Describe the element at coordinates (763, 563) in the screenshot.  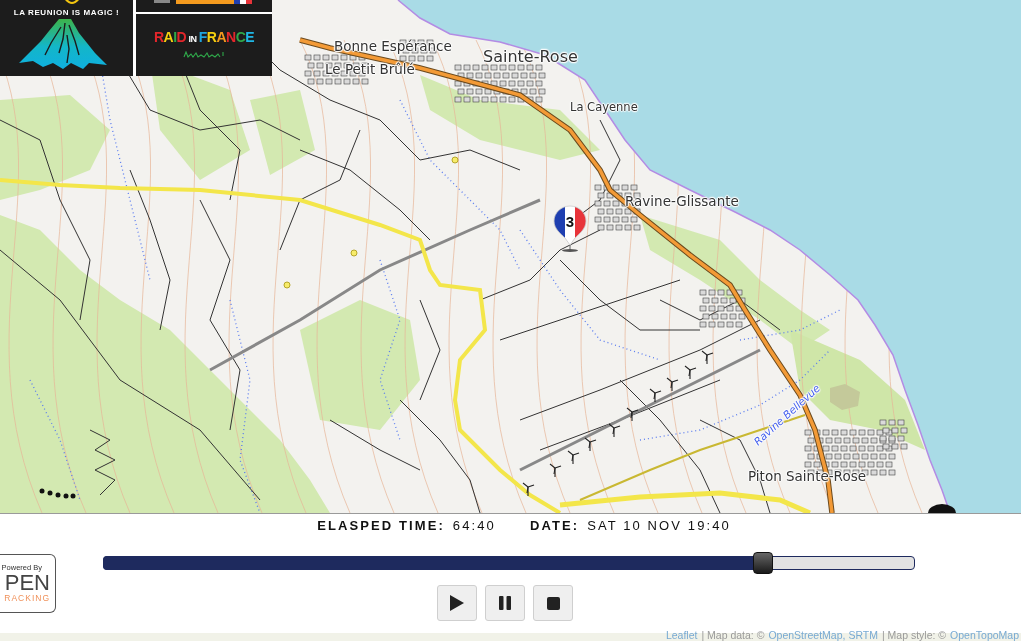
I see `slider-thumb` at that location.